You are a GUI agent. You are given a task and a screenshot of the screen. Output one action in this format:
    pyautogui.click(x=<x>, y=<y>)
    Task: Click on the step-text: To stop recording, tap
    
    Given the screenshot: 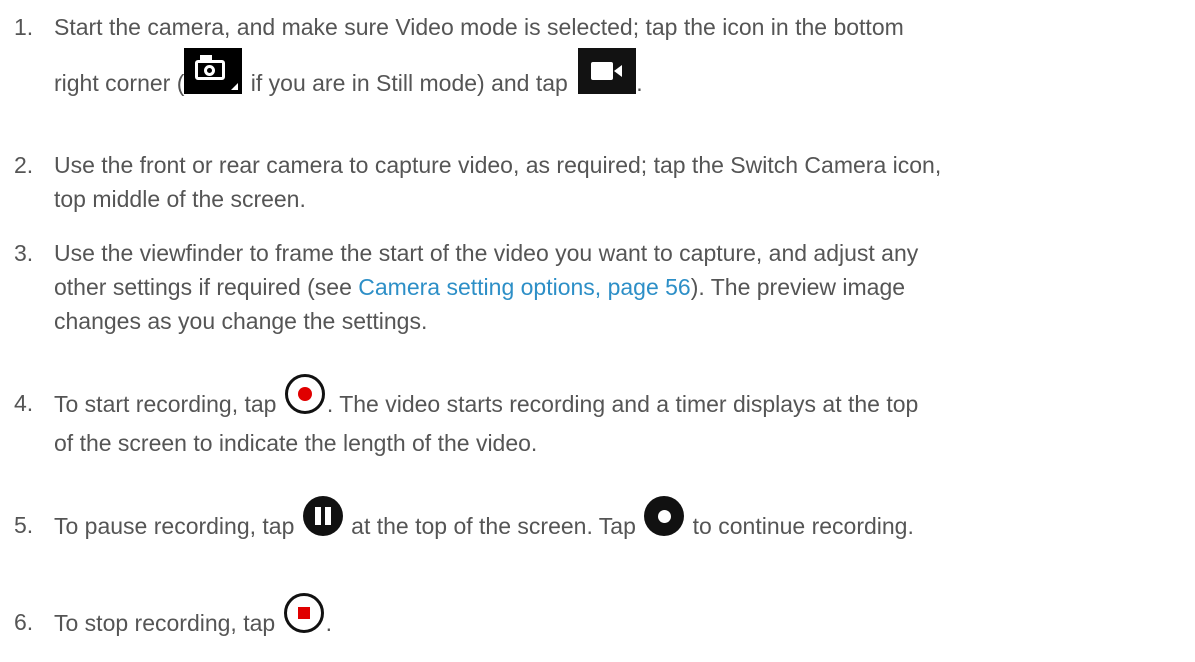 What is the action you would take?
    pyautogui.click(x=165, y=623)
    